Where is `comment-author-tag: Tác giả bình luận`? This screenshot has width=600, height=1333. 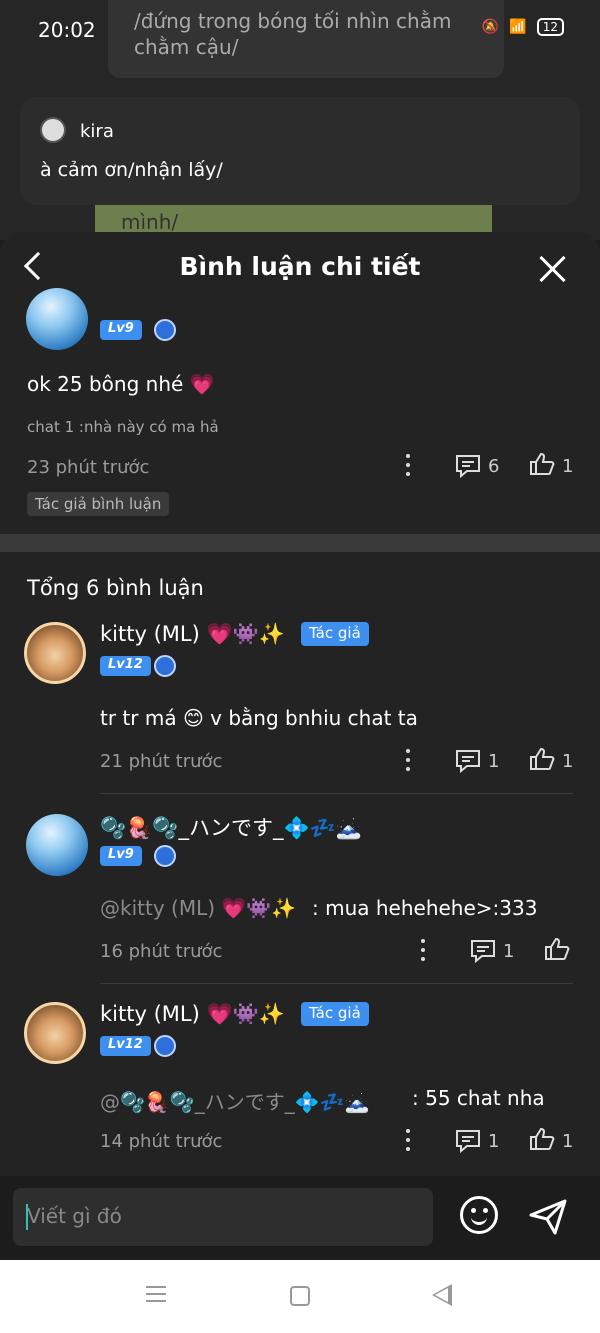 comment-author-tag: Tác giả bình luận is located at coordinates (98, 504).